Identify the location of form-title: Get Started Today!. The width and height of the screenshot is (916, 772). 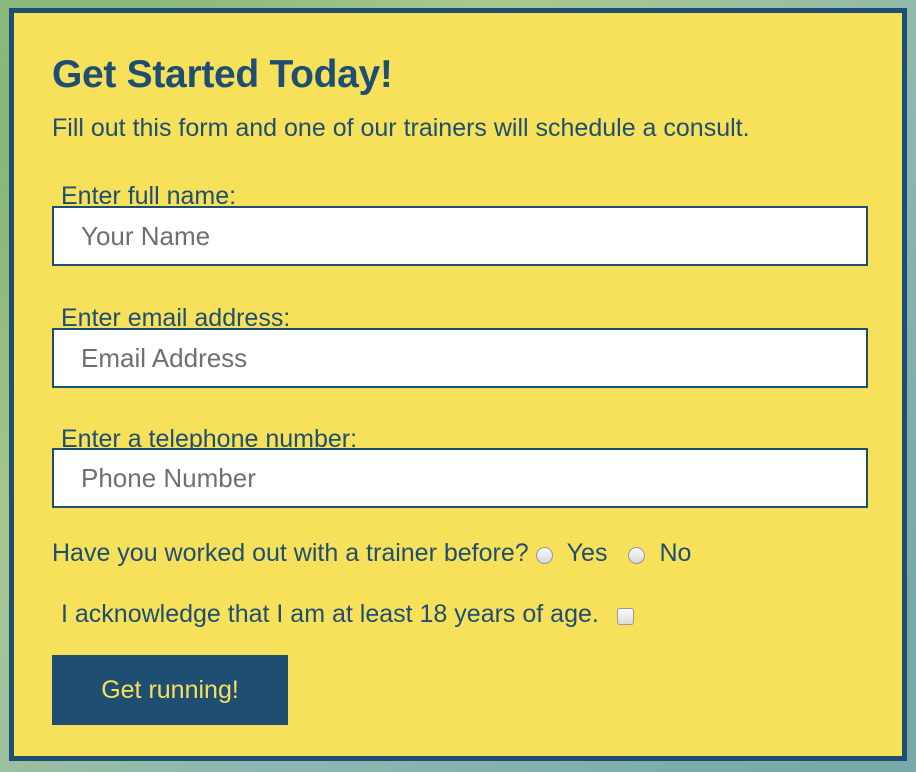
(222, 74).